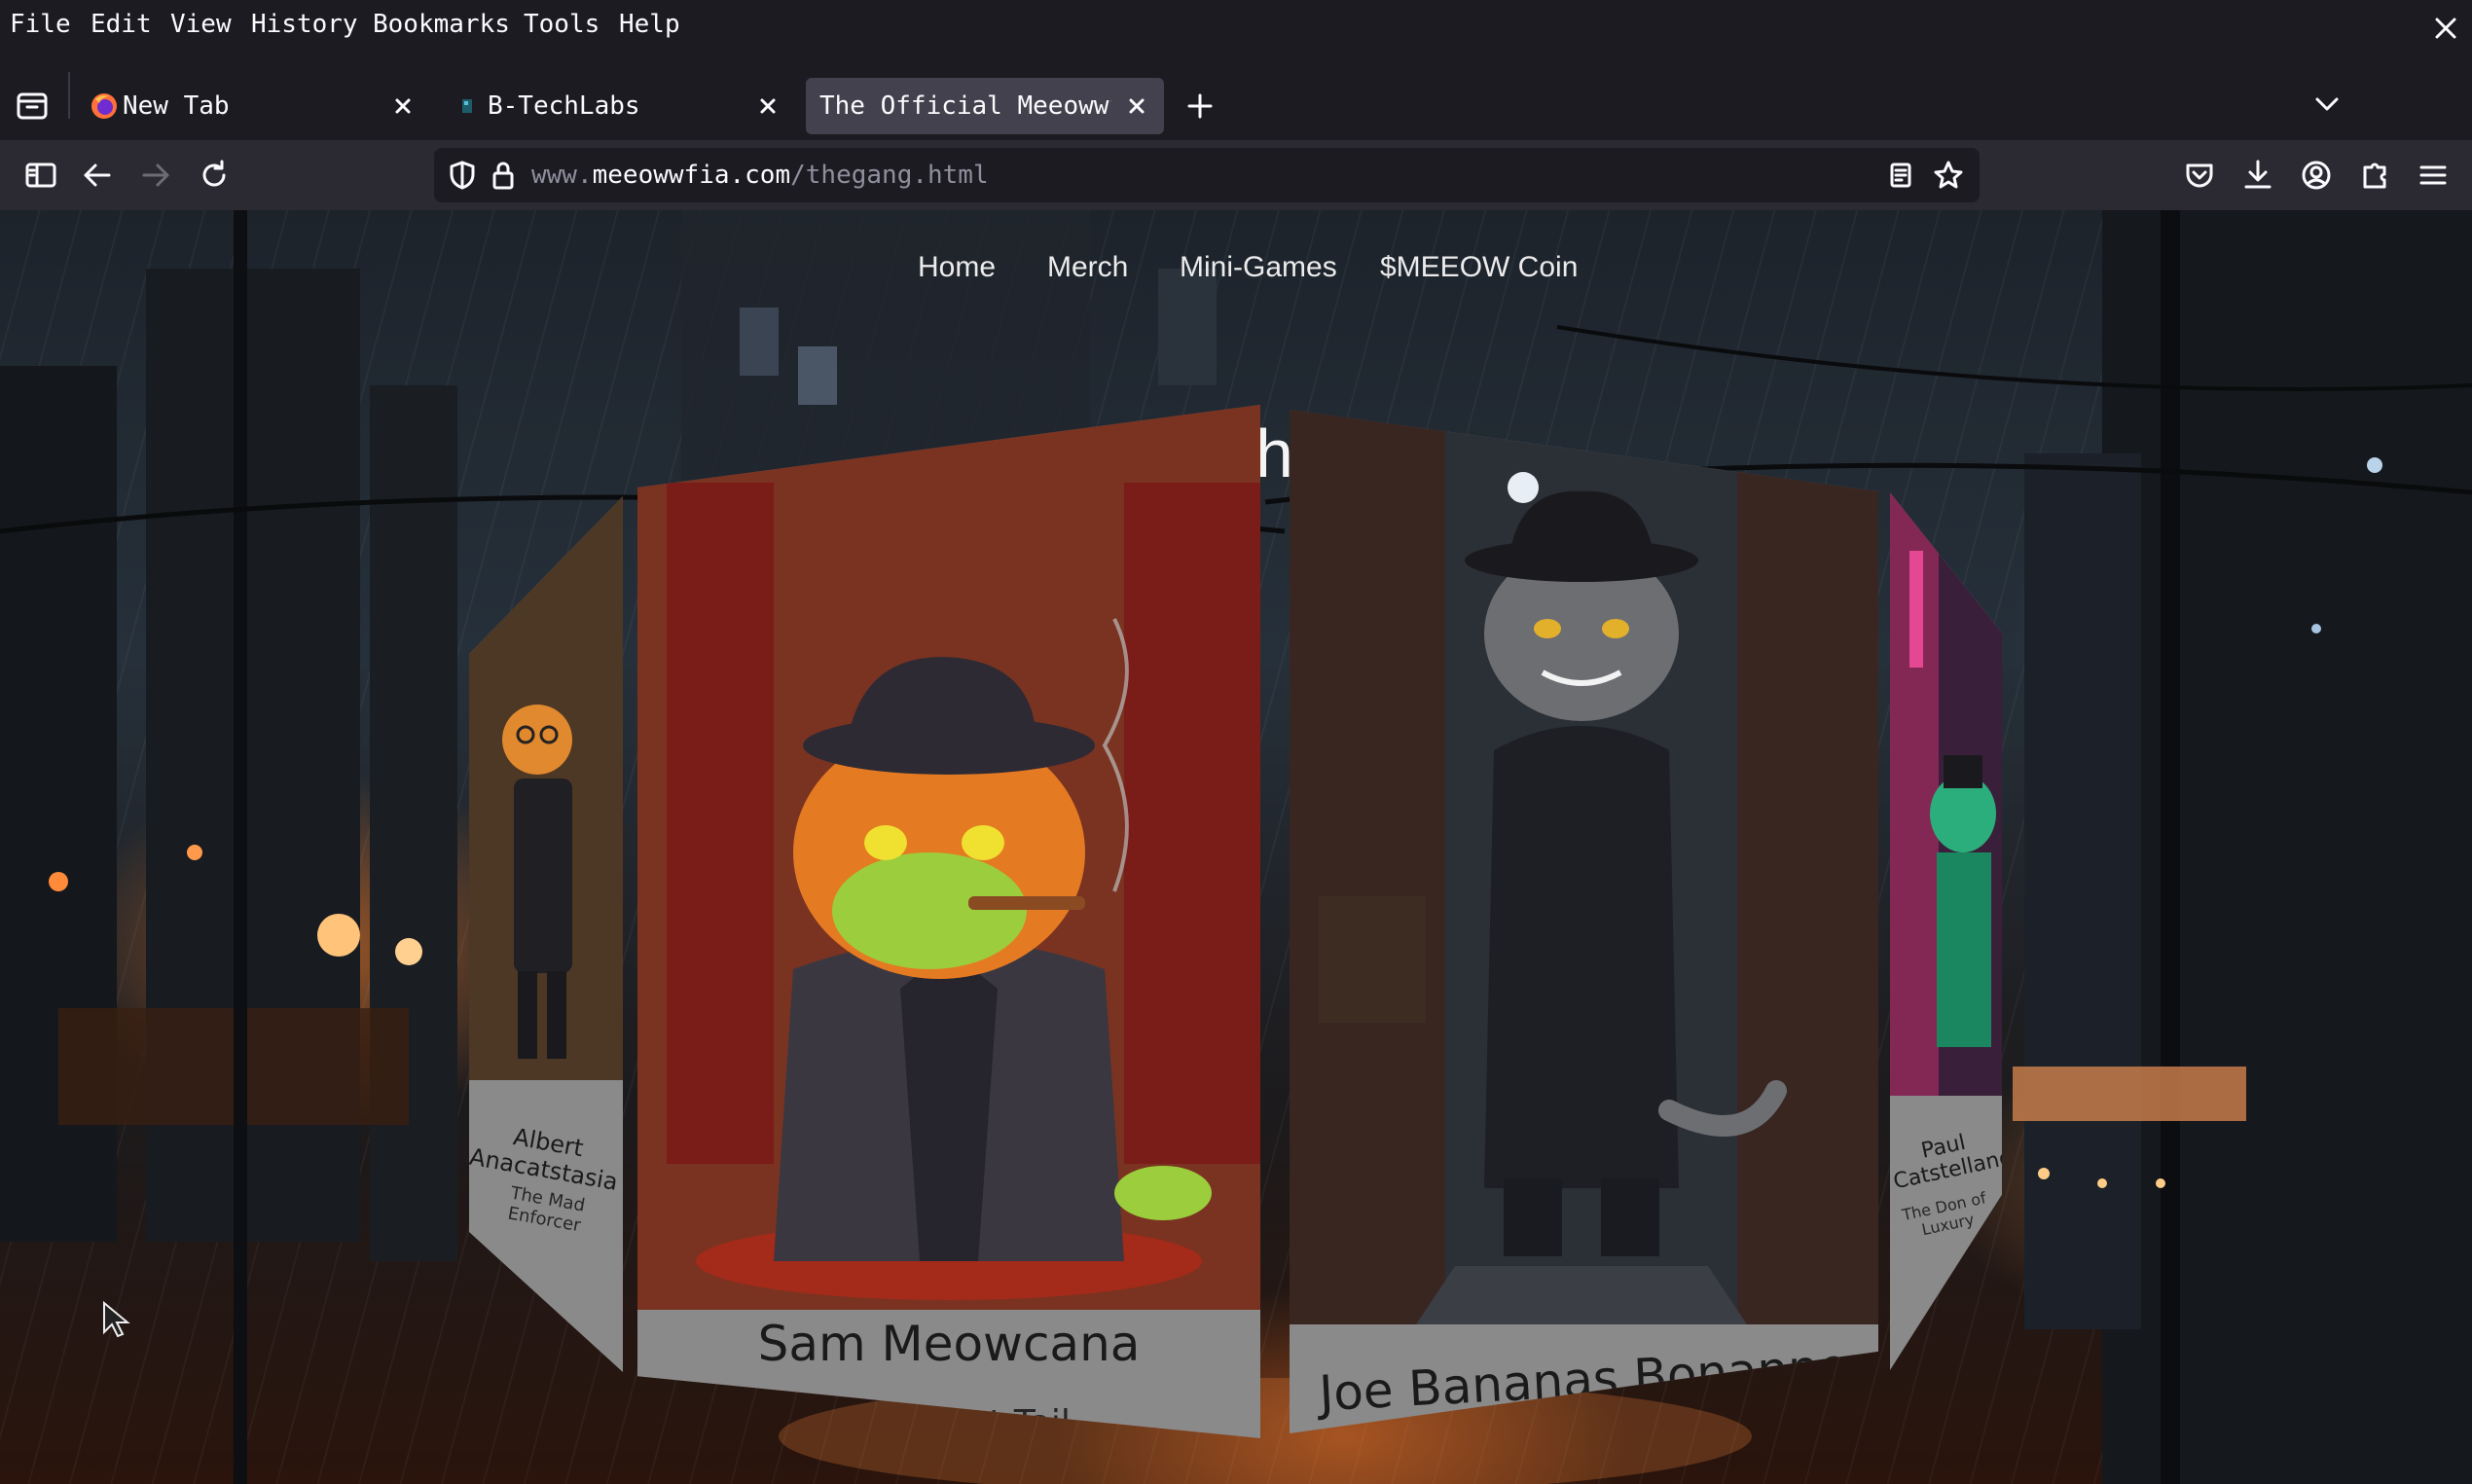 This screenshot has height=1484, width=2472. What do you see at coordinates (1901, 176) in the screenshot?
I see `reader-view-icon` at bounding box center [1901, 176].